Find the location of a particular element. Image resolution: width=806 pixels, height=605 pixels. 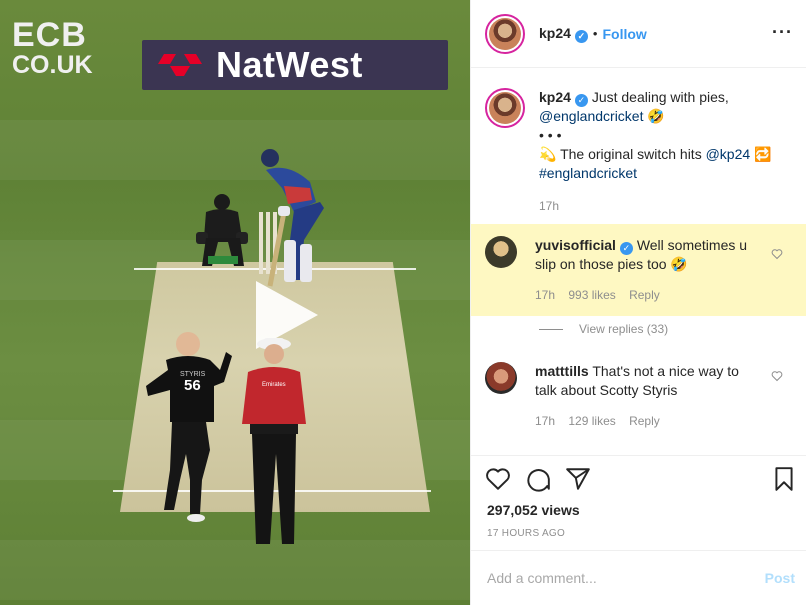

caption-time: 17h is located at coordinates (655, 206).